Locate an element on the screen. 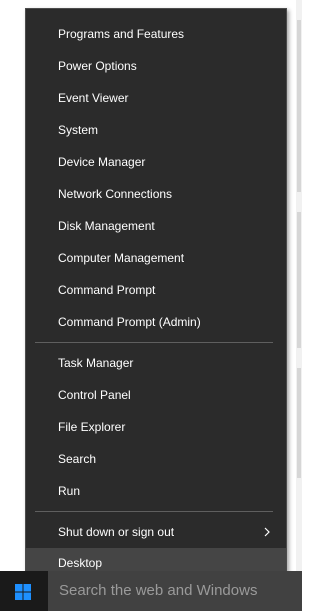 The image size is (320, 611). menu-item-label: Shut down or sign out is located at coordinates (116, 532).